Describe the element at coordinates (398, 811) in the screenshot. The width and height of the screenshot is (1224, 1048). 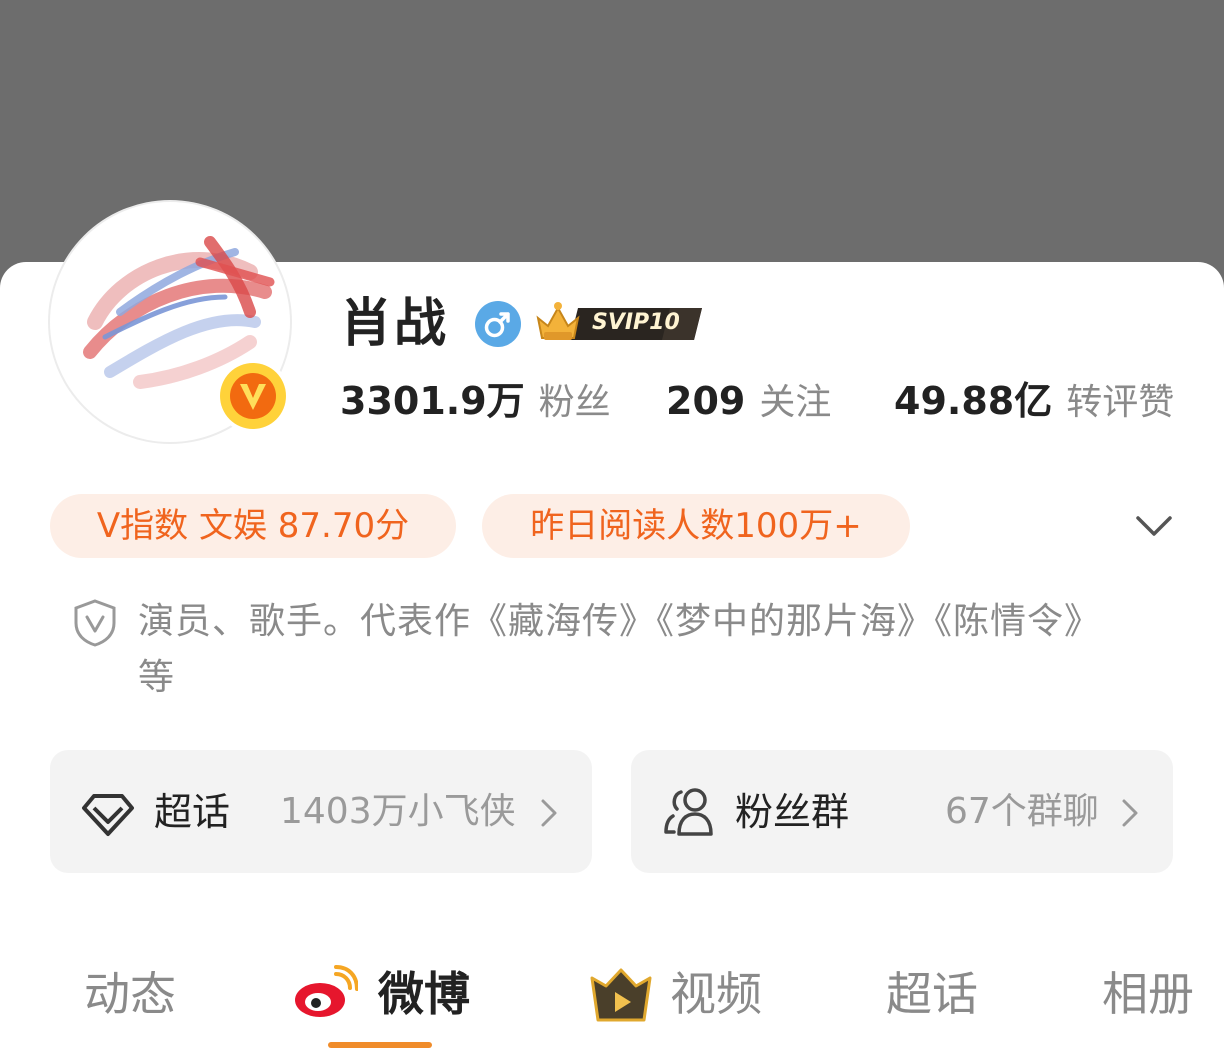
I see `supertopic-subtitle: 1403万小飞侠` at that location.